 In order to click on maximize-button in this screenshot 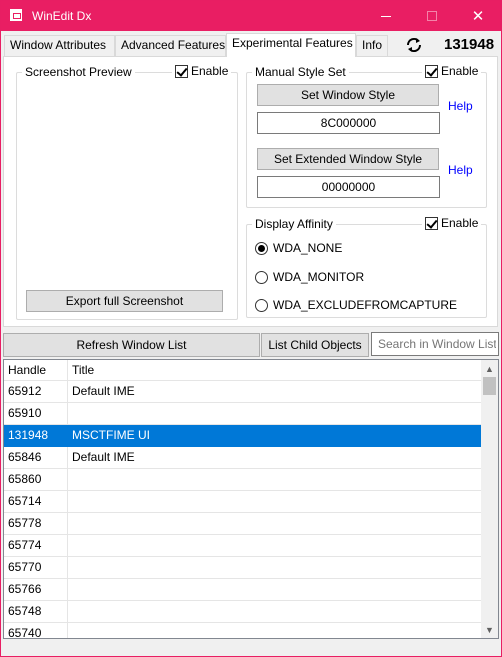, I will do `click(432, 16)`.